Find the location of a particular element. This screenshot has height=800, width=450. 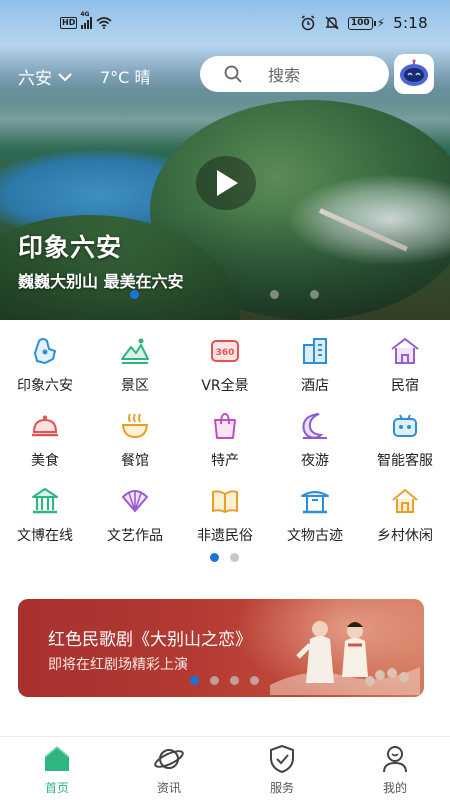

performers-illustration is located at coordinates (345, 658).